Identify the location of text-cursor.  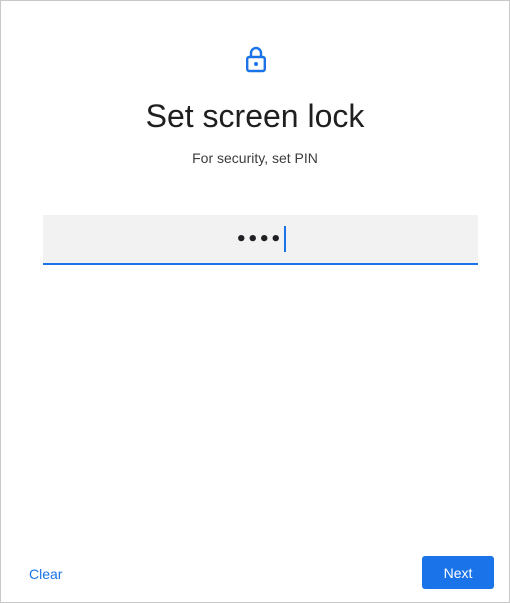
(284, 239).